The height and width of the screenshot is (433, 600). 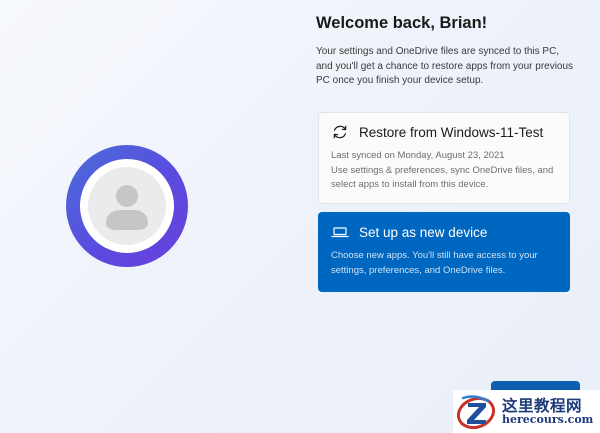 I want to click on restore-last-synced: Last synced on Monday, August 23, 2021, so click(x=418, y=155).